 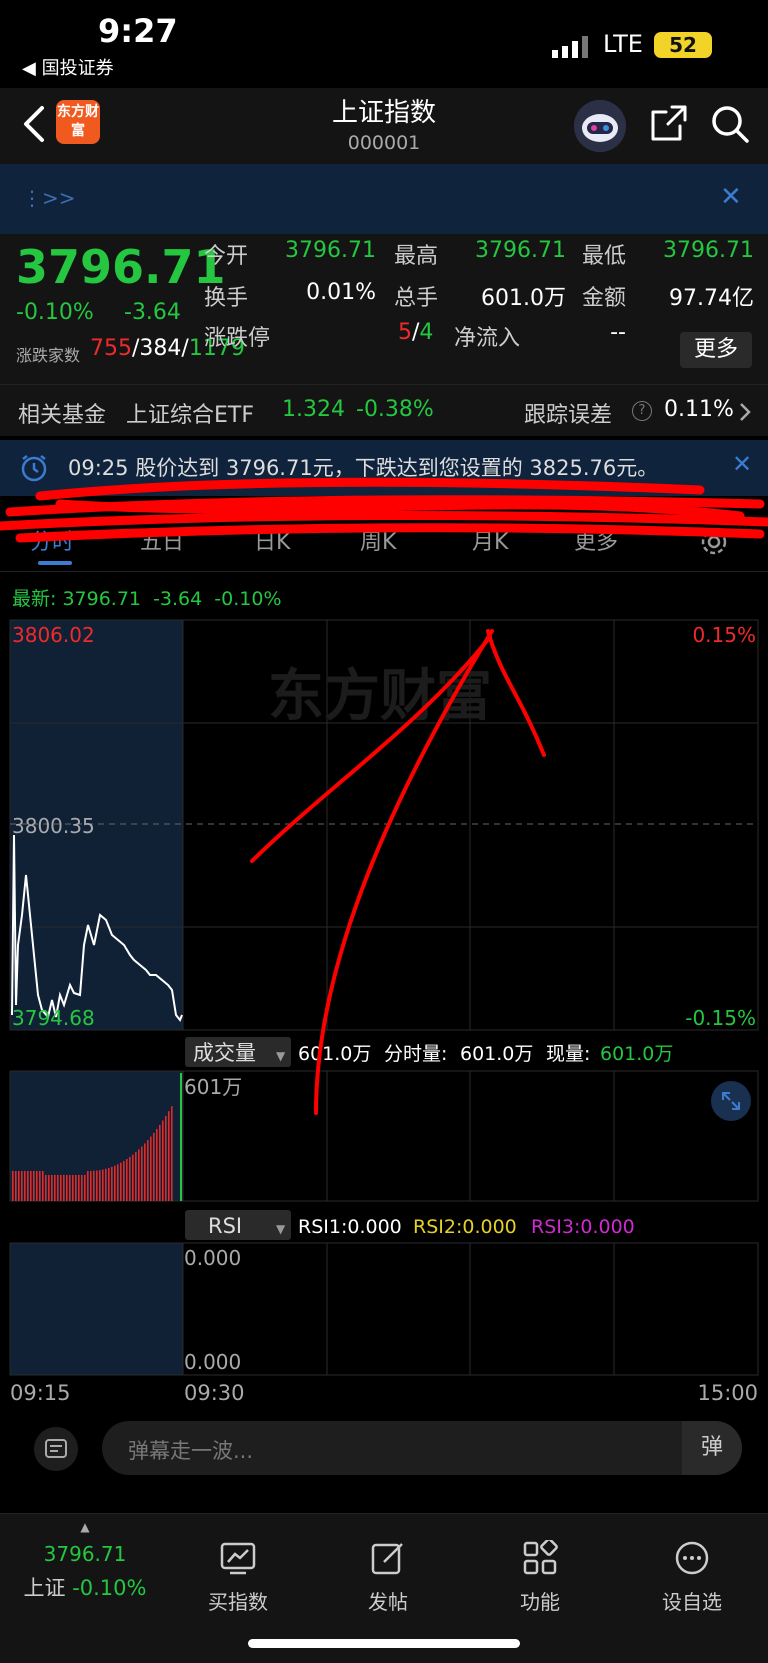 What do you see at coordinates (568, 415) in the screenshot?
I see `tracking-error-label: 跟踪误差` at bounding box center [568, 415].